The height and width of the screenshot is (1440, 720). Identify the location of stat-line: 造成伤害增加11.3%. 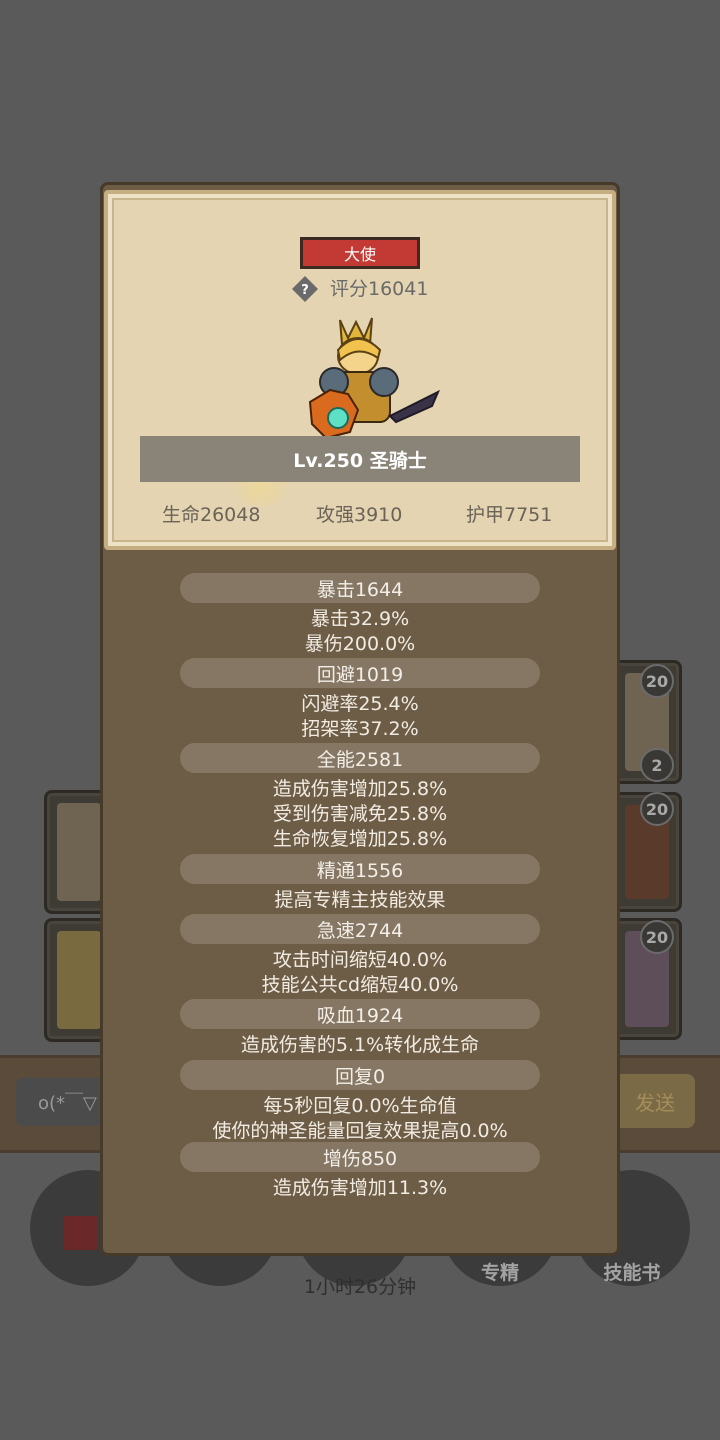
(360, 1188).